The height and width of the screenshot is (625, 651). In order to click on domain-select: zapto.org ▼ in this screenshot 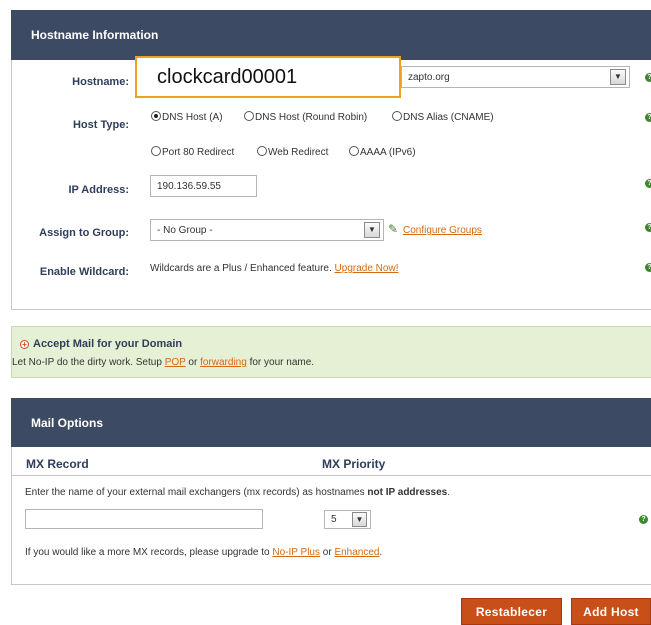, I will do `click(515, 77)`.